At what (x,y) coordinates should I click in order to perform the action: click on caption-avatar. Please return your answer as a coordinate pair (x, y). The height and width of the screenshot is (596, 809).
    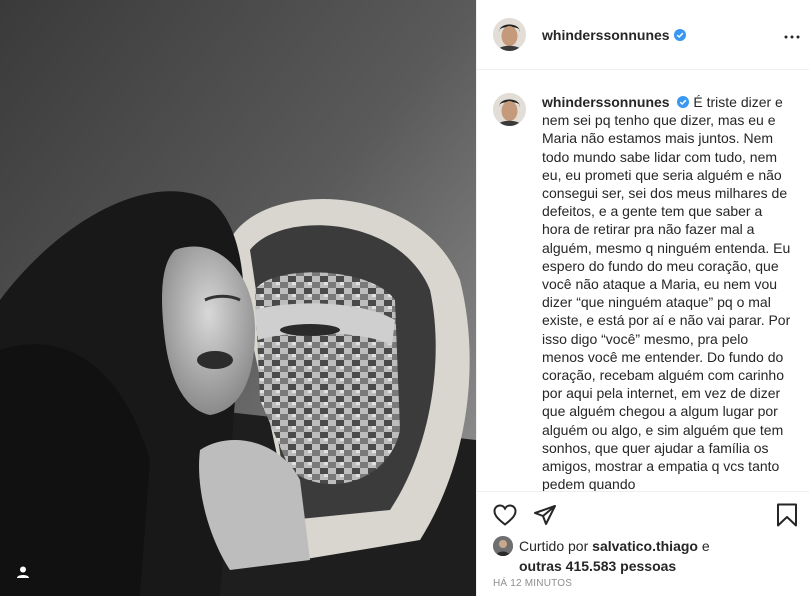
    Looking at the image, I should click on (509, 109).